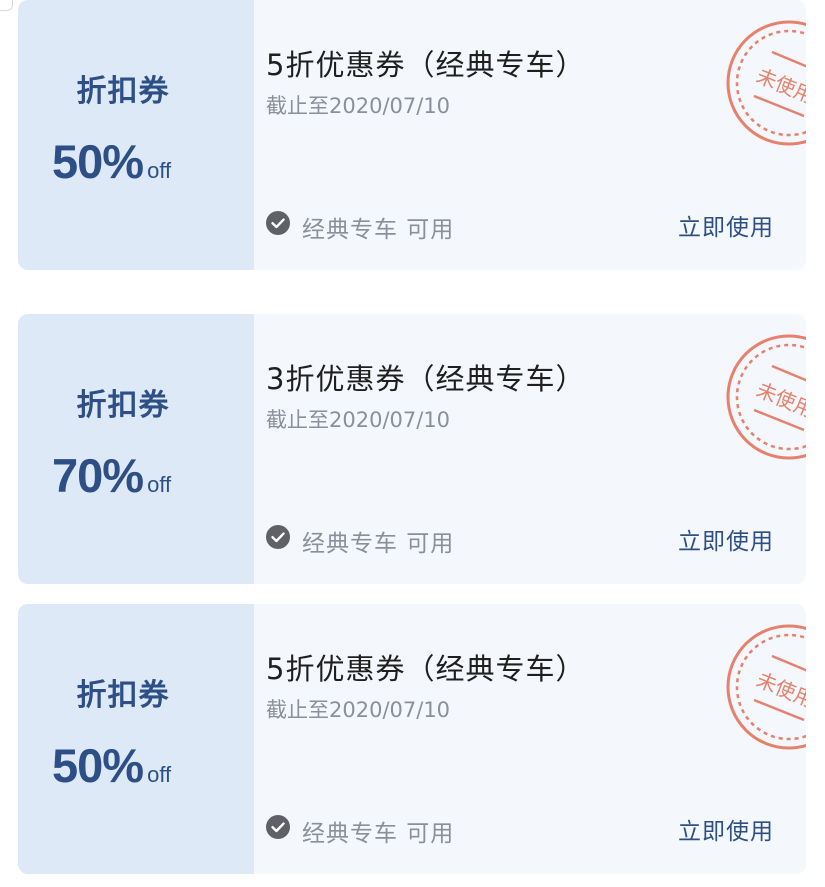  I want to click on corner-mark, so click(6, 5).